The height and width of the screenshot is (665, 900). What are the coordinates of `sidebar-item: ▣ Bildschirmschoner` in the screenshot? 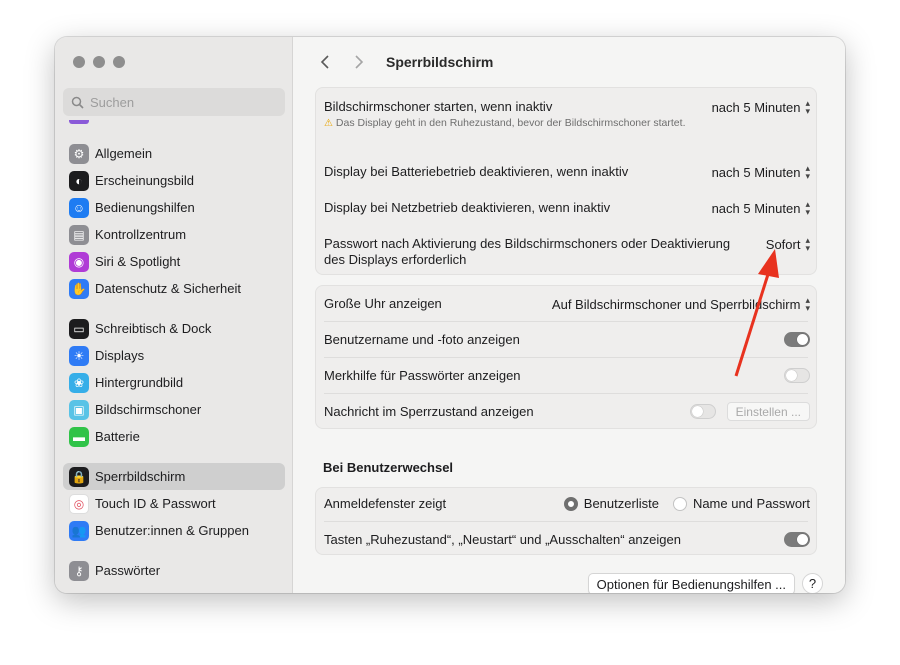 It's located at (174, 409).